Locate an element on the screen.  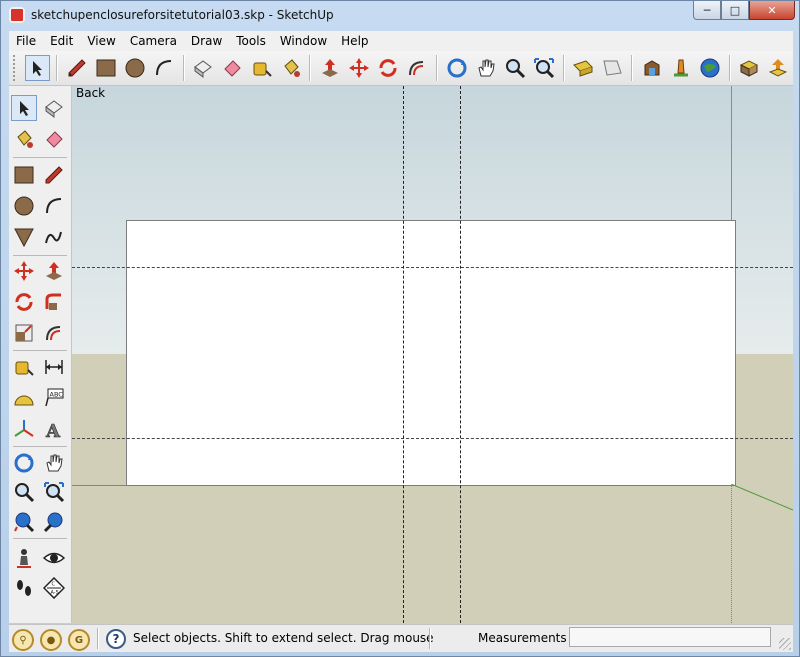
zoom-window-button is located at coordinates (54, 492).